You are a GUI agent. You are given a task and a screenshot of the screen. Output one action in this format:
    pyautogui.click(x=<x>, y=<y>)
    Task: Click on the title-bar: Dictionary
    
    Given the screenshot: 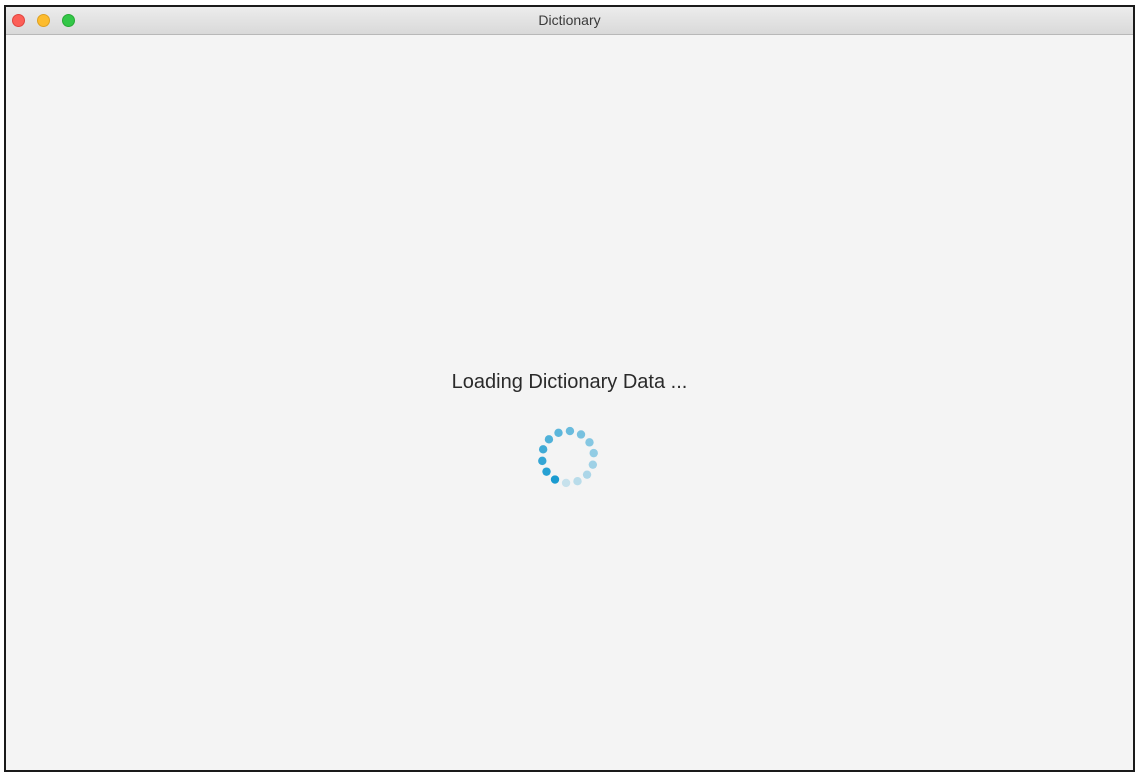 What is the action you would take?
    pyautogui.click(x=569, y=21)
    